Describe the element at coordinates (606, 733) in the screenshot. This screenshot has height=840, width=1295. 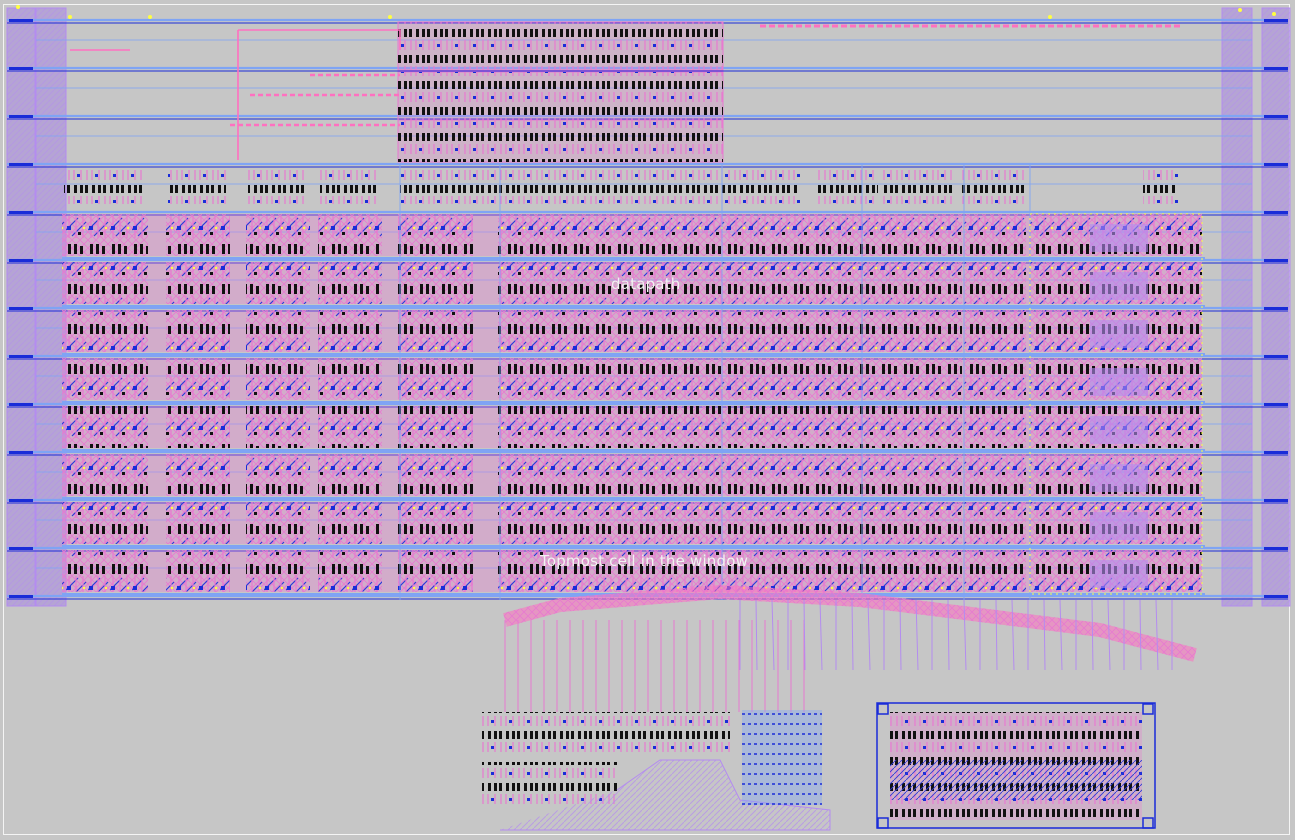
I see `bottom-left-cells` at that location.